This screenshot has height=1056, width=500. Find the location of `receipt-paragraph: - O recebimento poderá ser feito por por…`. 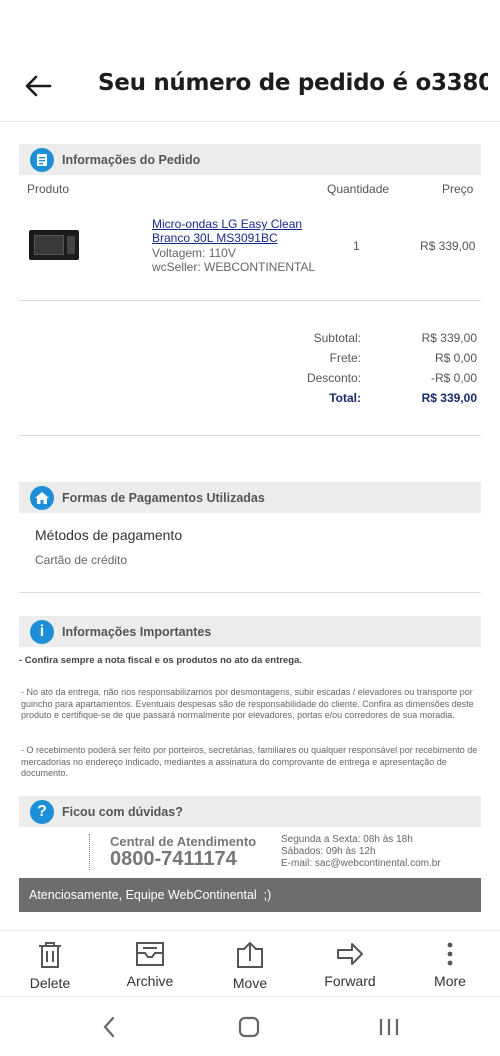

receipt-paragraph: - O recebimento poderá ser feito por por… is located at coordinates (249, 761).